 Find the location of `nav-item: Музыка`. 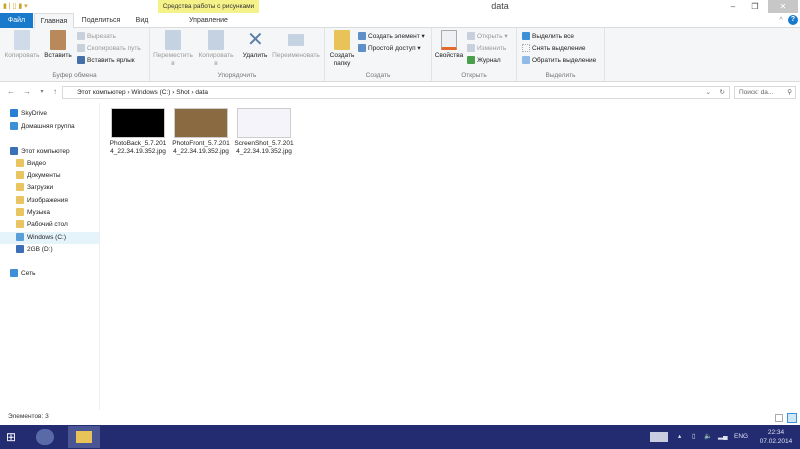

nav-item: Музыка is located at coordinates (33, 213).